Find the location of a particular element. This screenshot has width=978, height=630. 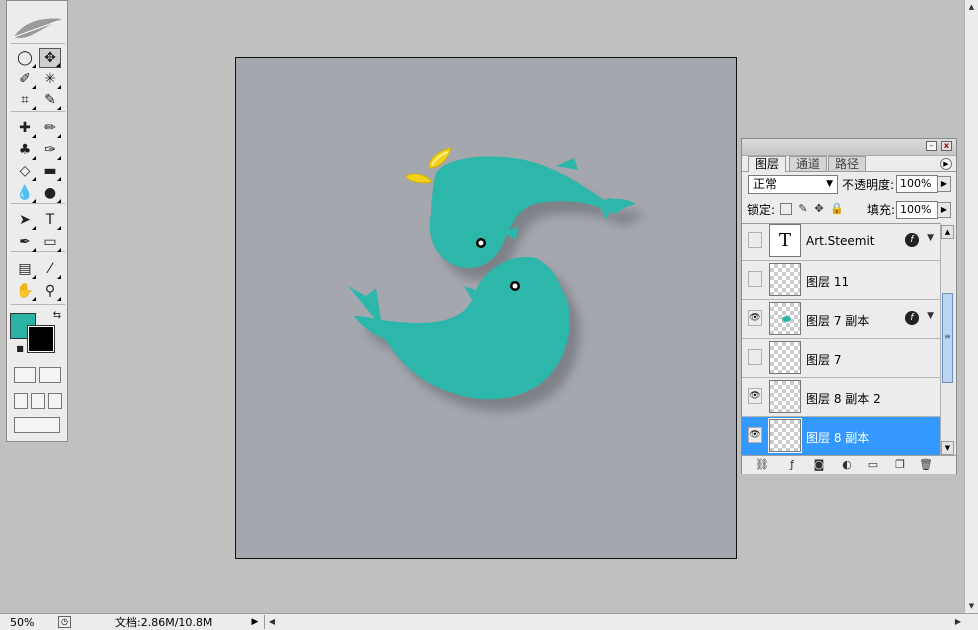

layer-row: 图层 11 is located at coordinates (841, 280).